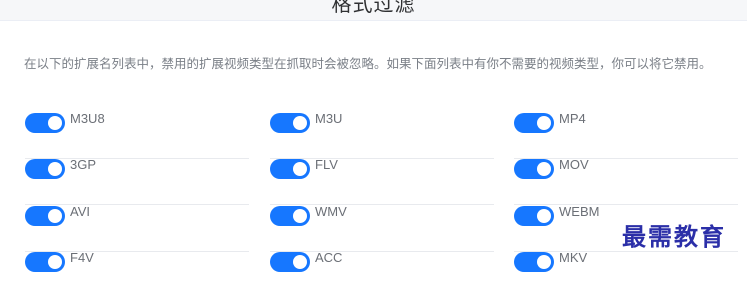 Image resolution: width=747 pixels, height=298 pixels. What do you see at coordinates (290, 262) in the screenshot?
I see `toggle-acc` at bounding box center [290, 262].